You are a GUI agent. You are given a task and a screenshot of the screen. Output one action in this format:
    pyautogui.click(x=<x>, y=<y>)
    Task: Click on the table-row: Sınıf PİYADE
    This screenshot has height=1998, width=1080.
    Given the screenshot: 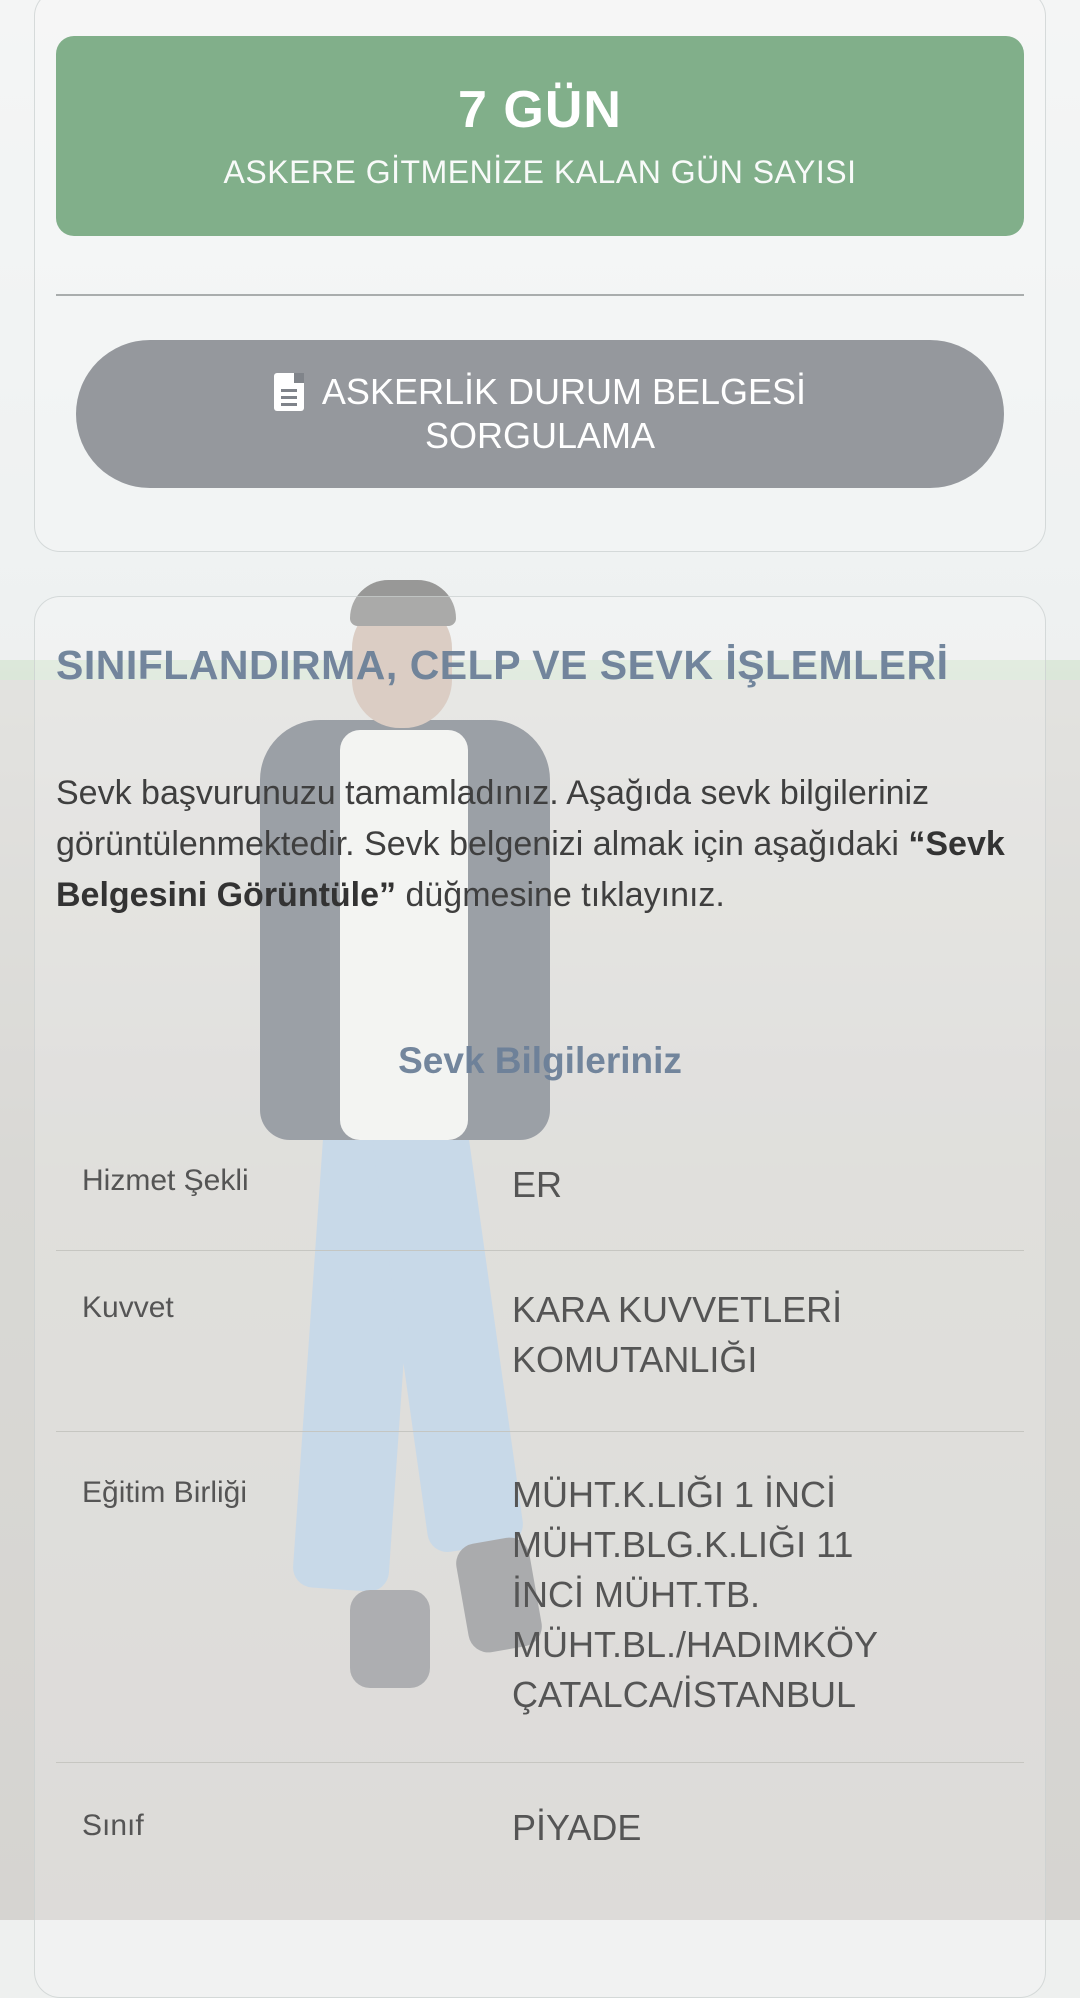 What is the action you would take?
    pyautogui.click(x=540, y=1833)
    